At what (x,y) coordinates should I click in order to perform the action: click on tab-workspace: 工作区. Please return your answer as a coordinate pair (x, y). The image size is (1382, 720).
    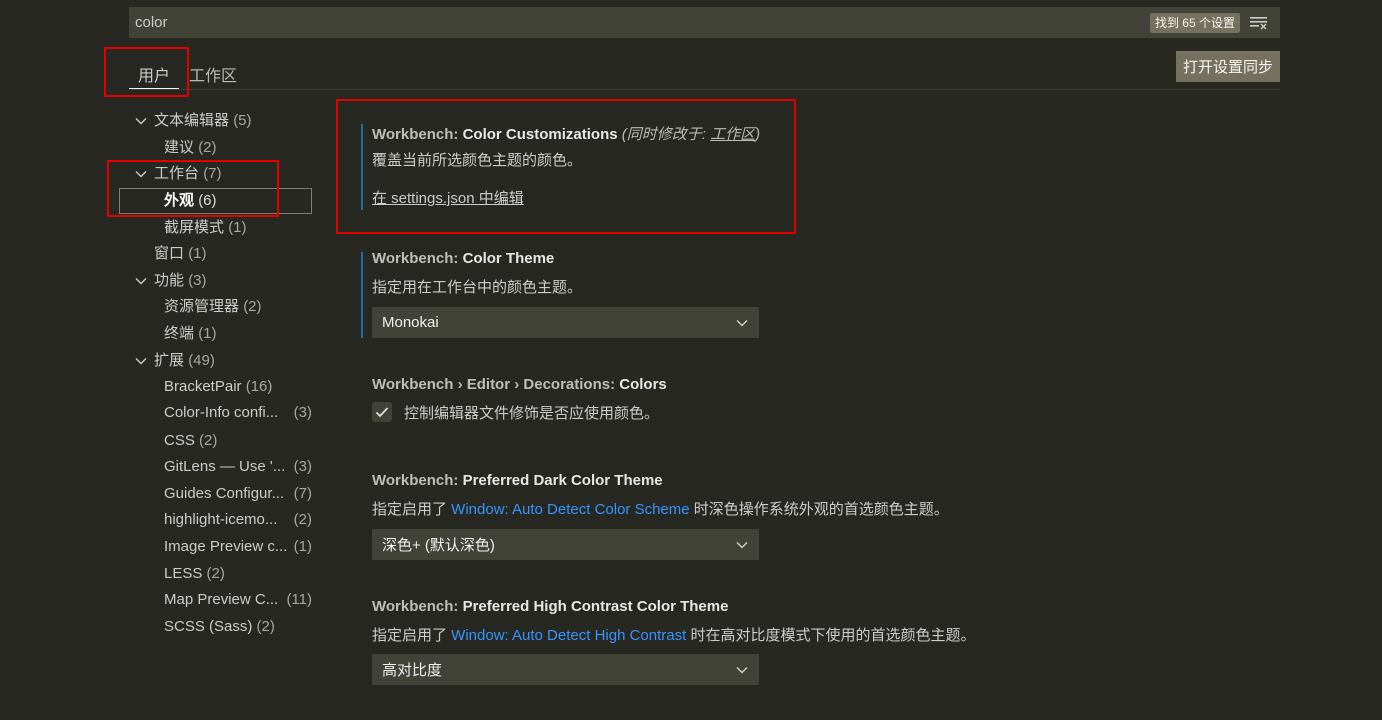
    Looking at the image, I should click on (213, 74).